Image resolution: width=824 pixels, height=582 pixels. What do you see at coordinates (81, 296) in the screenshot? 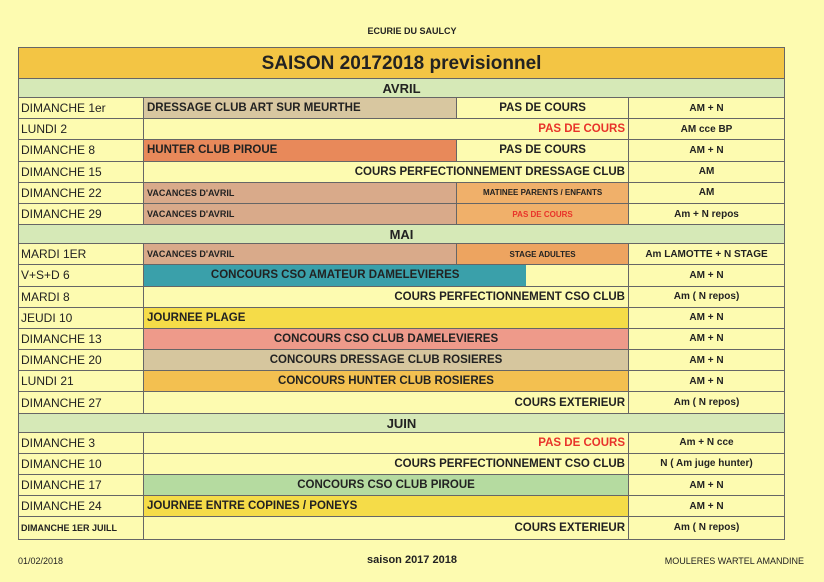
I see `row-day: MARDI 8` at bounding box center [81, 296].